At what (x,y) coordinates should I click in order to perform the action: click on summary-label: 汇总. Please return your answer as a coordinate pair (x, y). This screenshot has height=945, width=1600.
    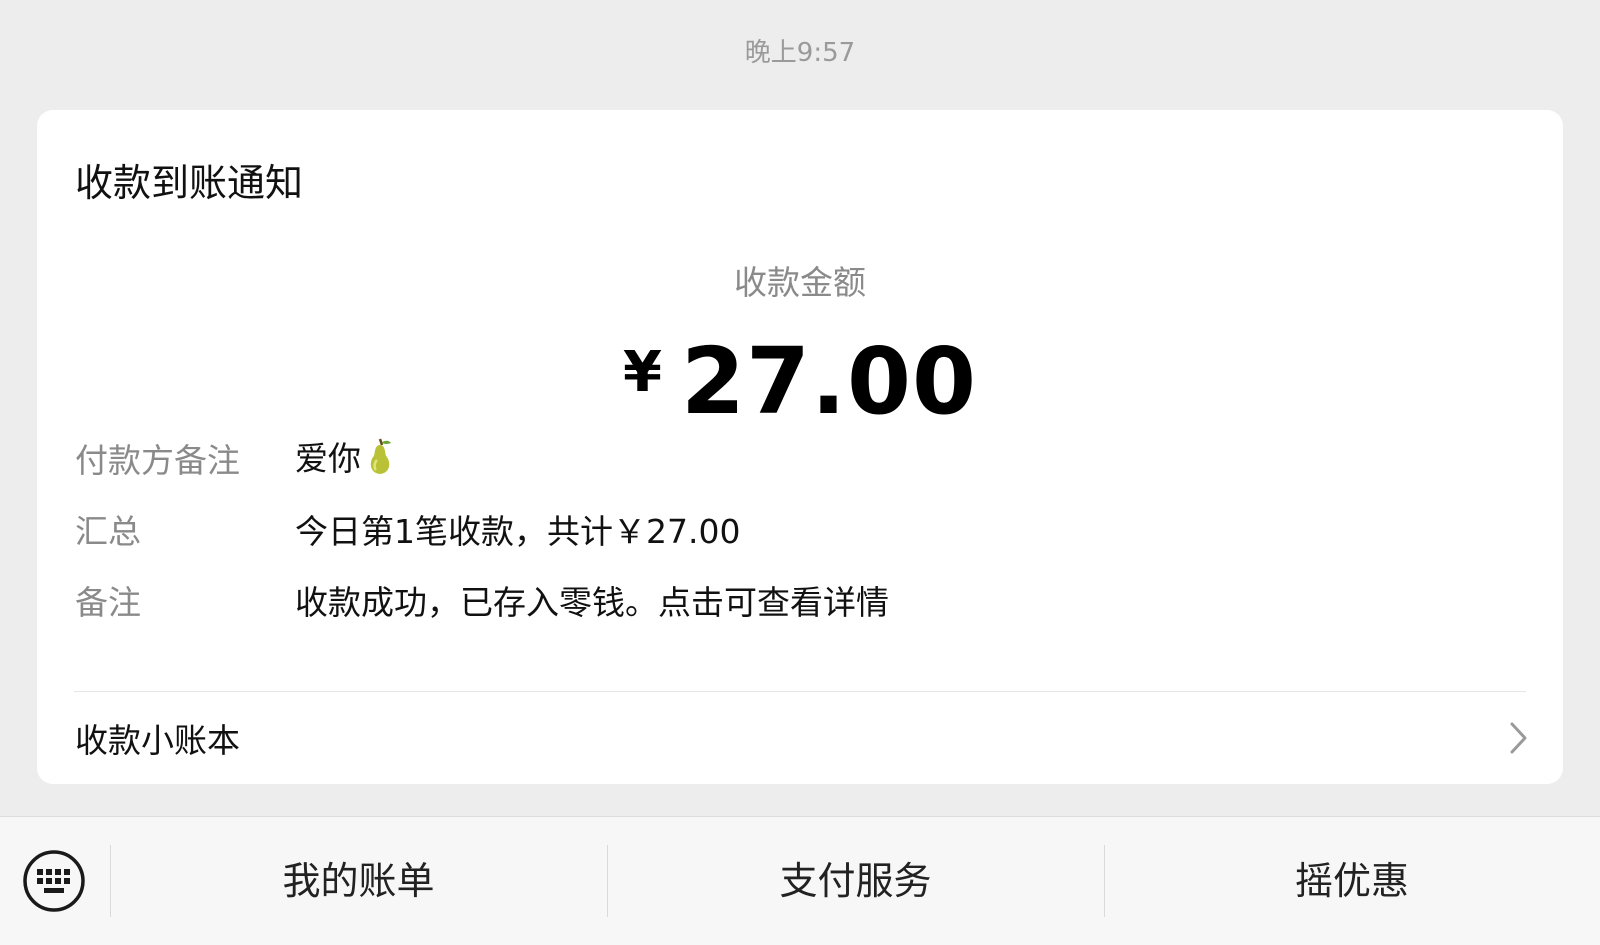
    Looking at the image, I should click on (108, 531).